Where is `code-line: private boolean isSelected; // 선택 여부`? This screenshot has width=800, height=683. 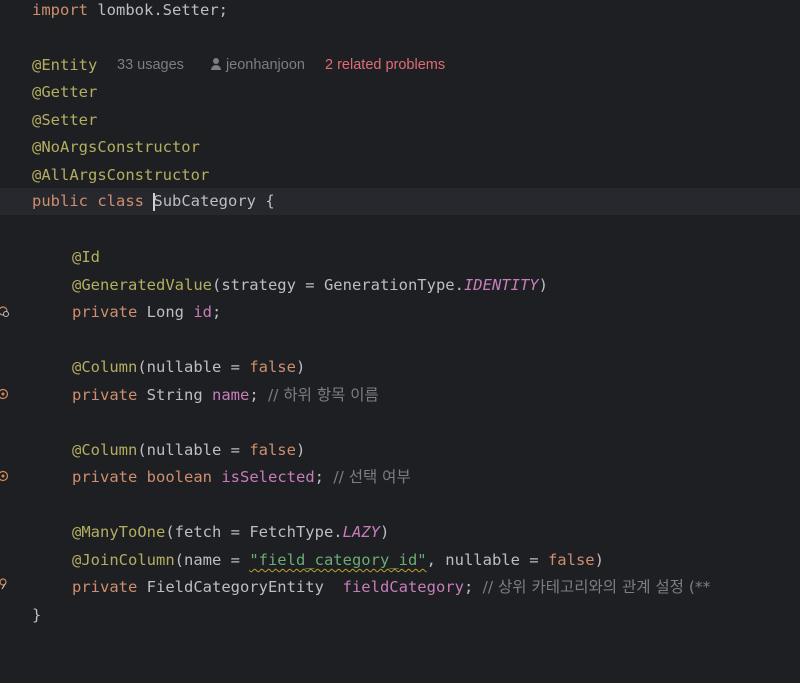 code-line: private boolean isSelected; // 선택 여부 is located at coordinates (400, 477).